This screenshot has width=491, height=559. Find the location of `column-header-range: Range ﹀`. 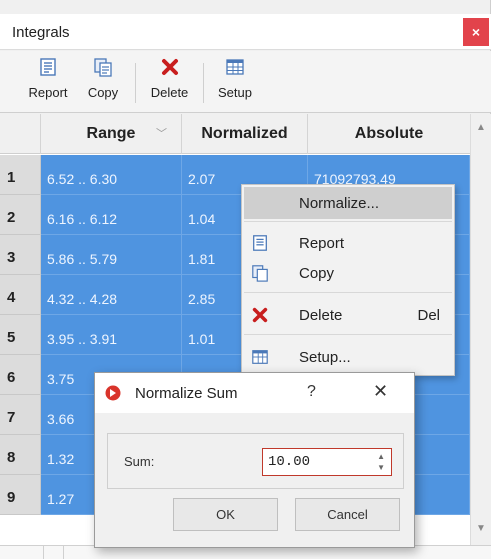

column-header-range: Range ﹀ is located at coordinates (111, 134).